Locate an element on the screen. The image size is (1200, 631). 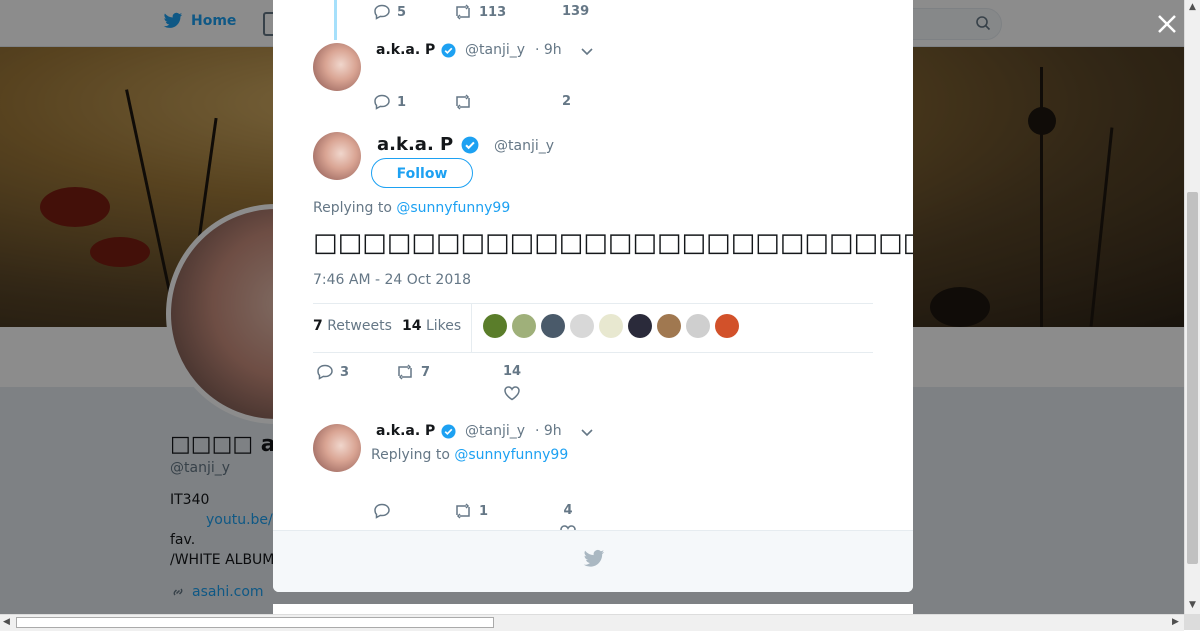
retweets-stat-count: 7 is located at coordinates (318, 326).